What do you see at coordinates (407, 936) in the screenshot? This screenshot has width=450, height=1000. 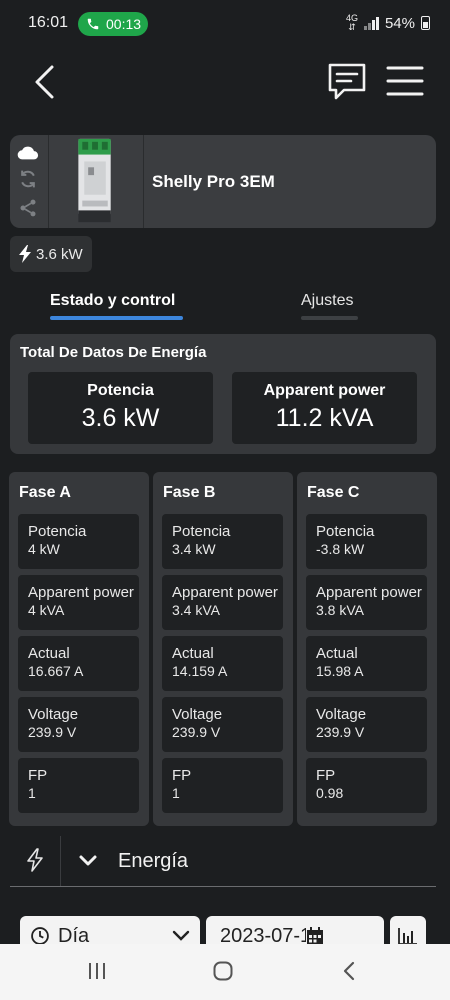 I see `bar-chart-icon` at bounding box center [407, 936].